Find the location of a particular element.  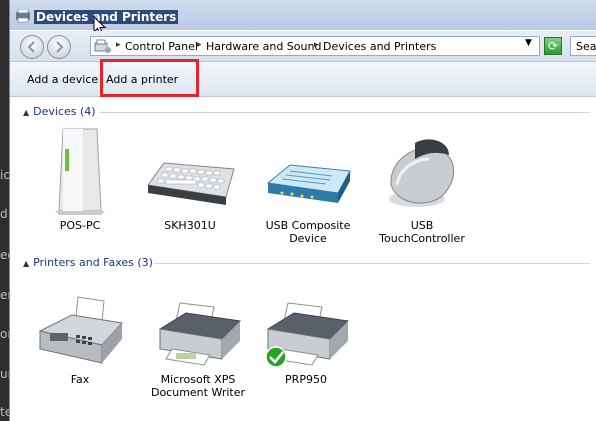

device-label: SKH301U is located at coordinates (190, 225).